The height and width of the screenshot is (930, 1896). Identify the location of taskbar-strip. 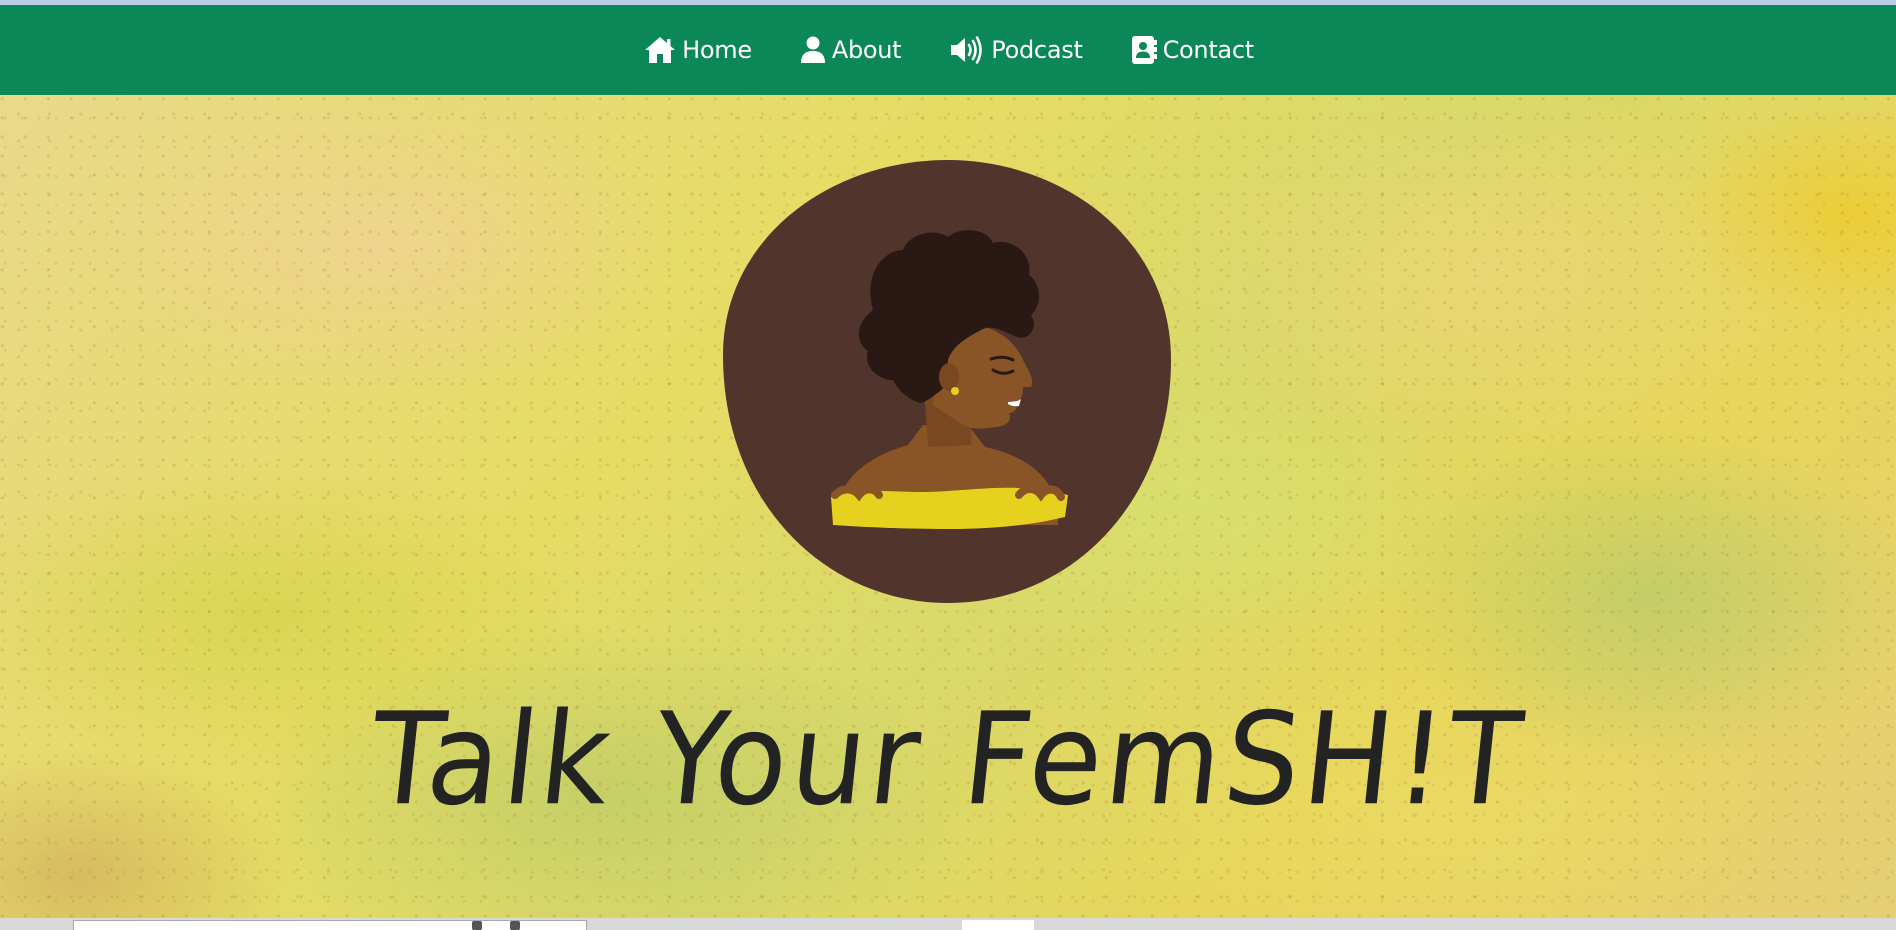
(948, 924).